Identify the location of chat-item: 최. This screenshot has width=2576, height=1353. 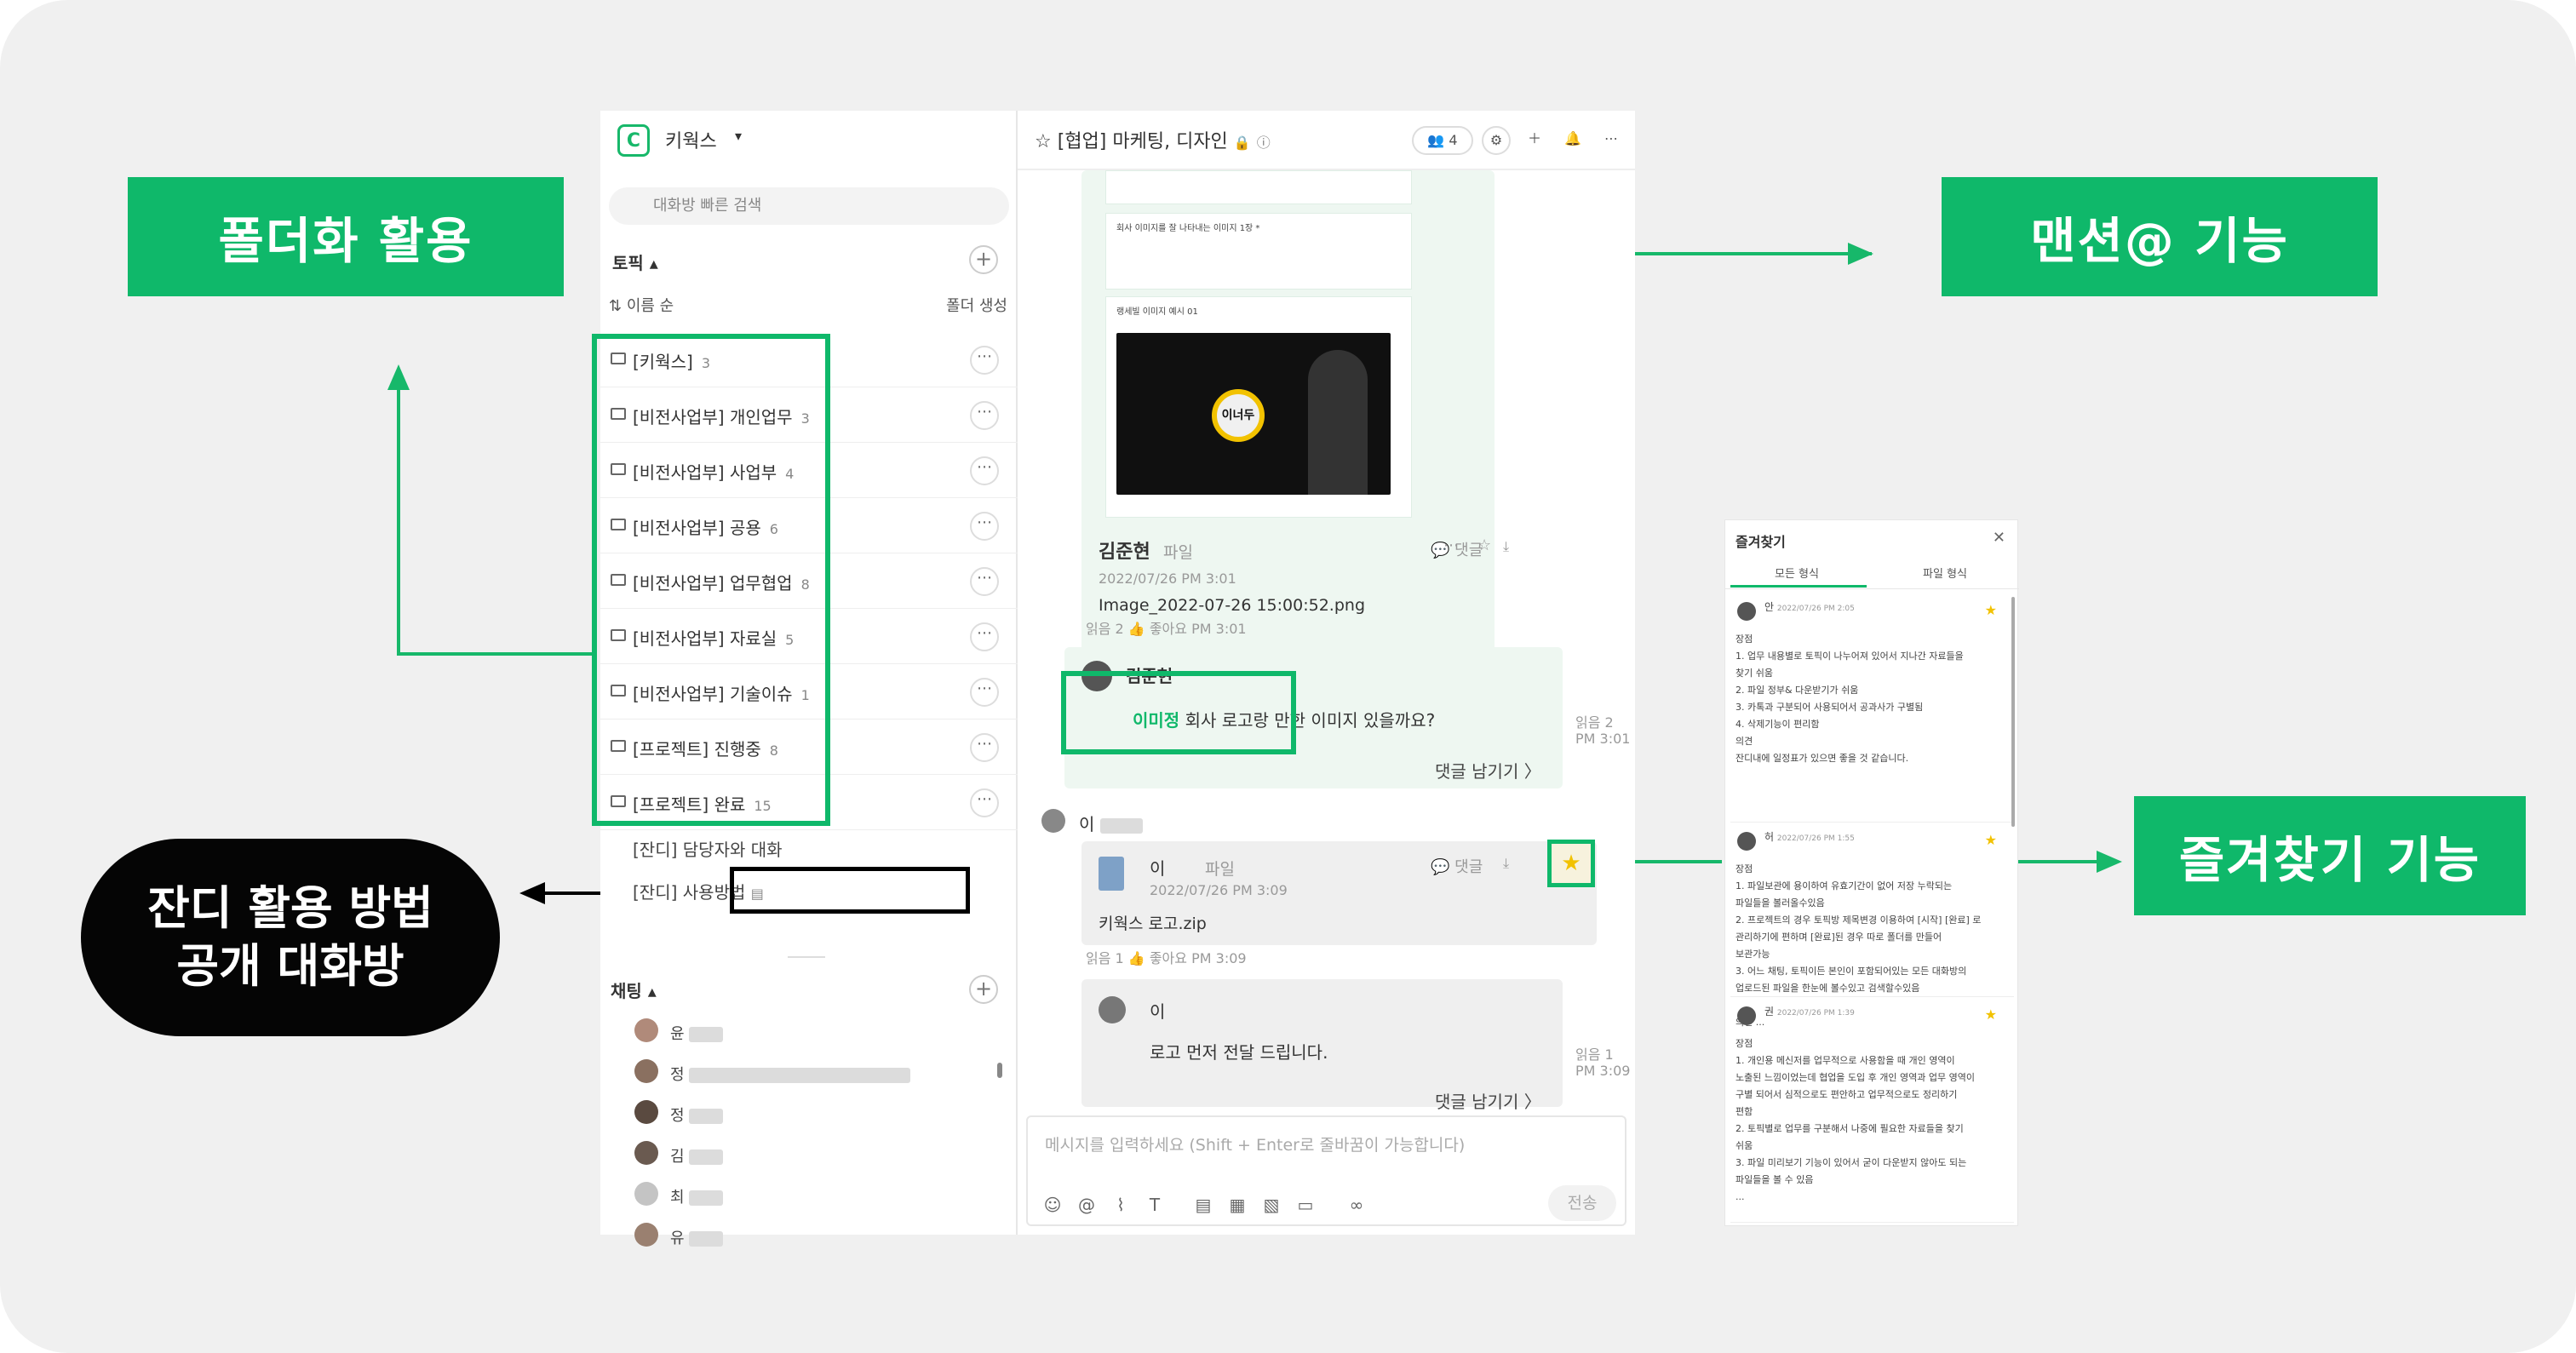
(813, 1195).